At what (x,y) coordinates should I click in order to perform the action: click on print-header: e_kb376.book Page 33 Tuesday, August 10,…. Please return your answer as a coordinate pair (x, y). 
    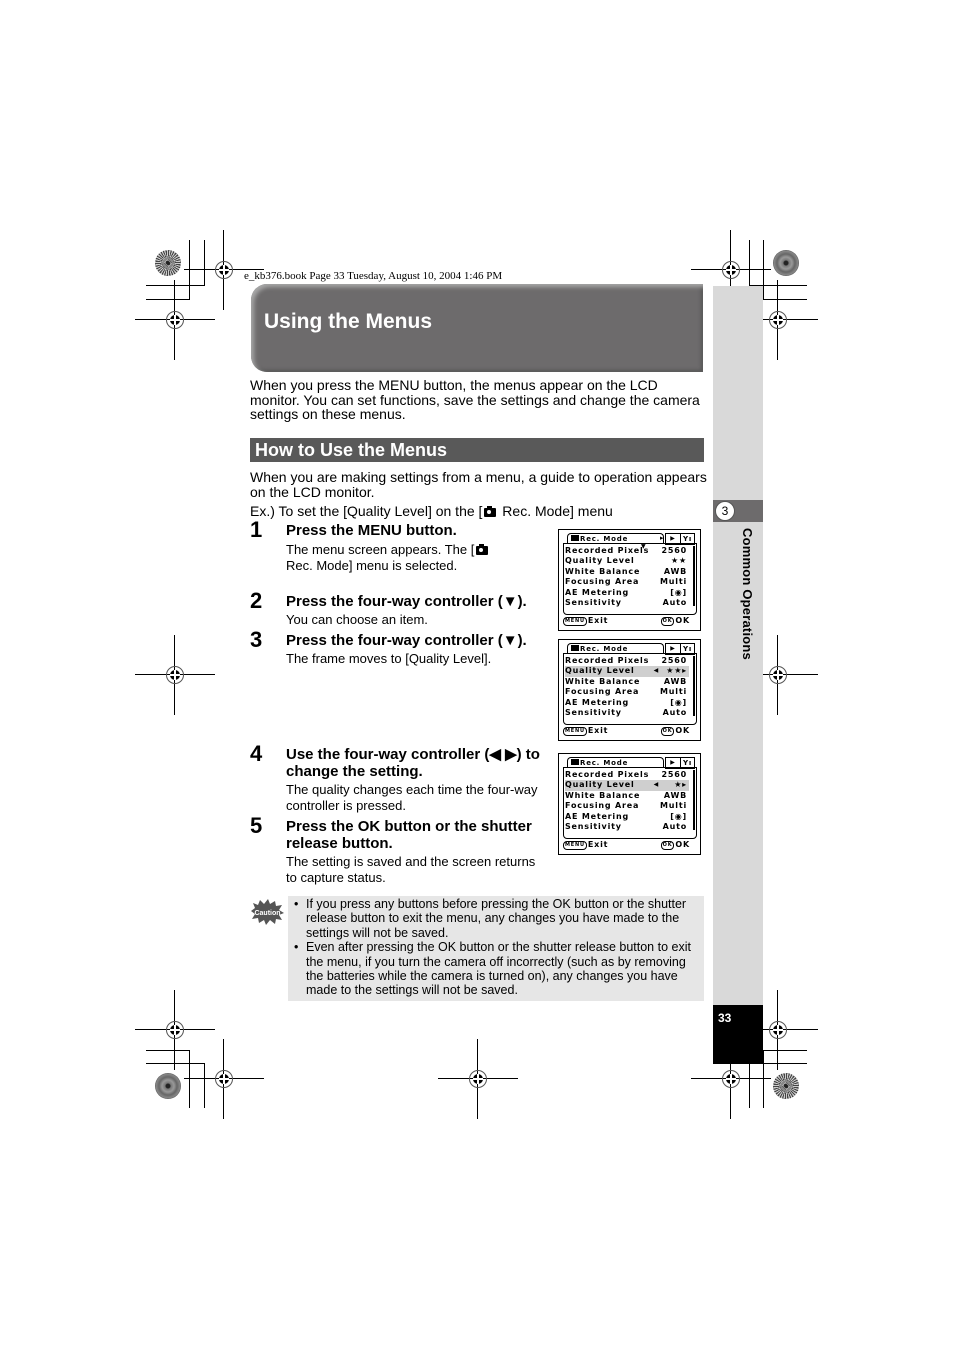
    Looking at the image, I should click on (373, 276).